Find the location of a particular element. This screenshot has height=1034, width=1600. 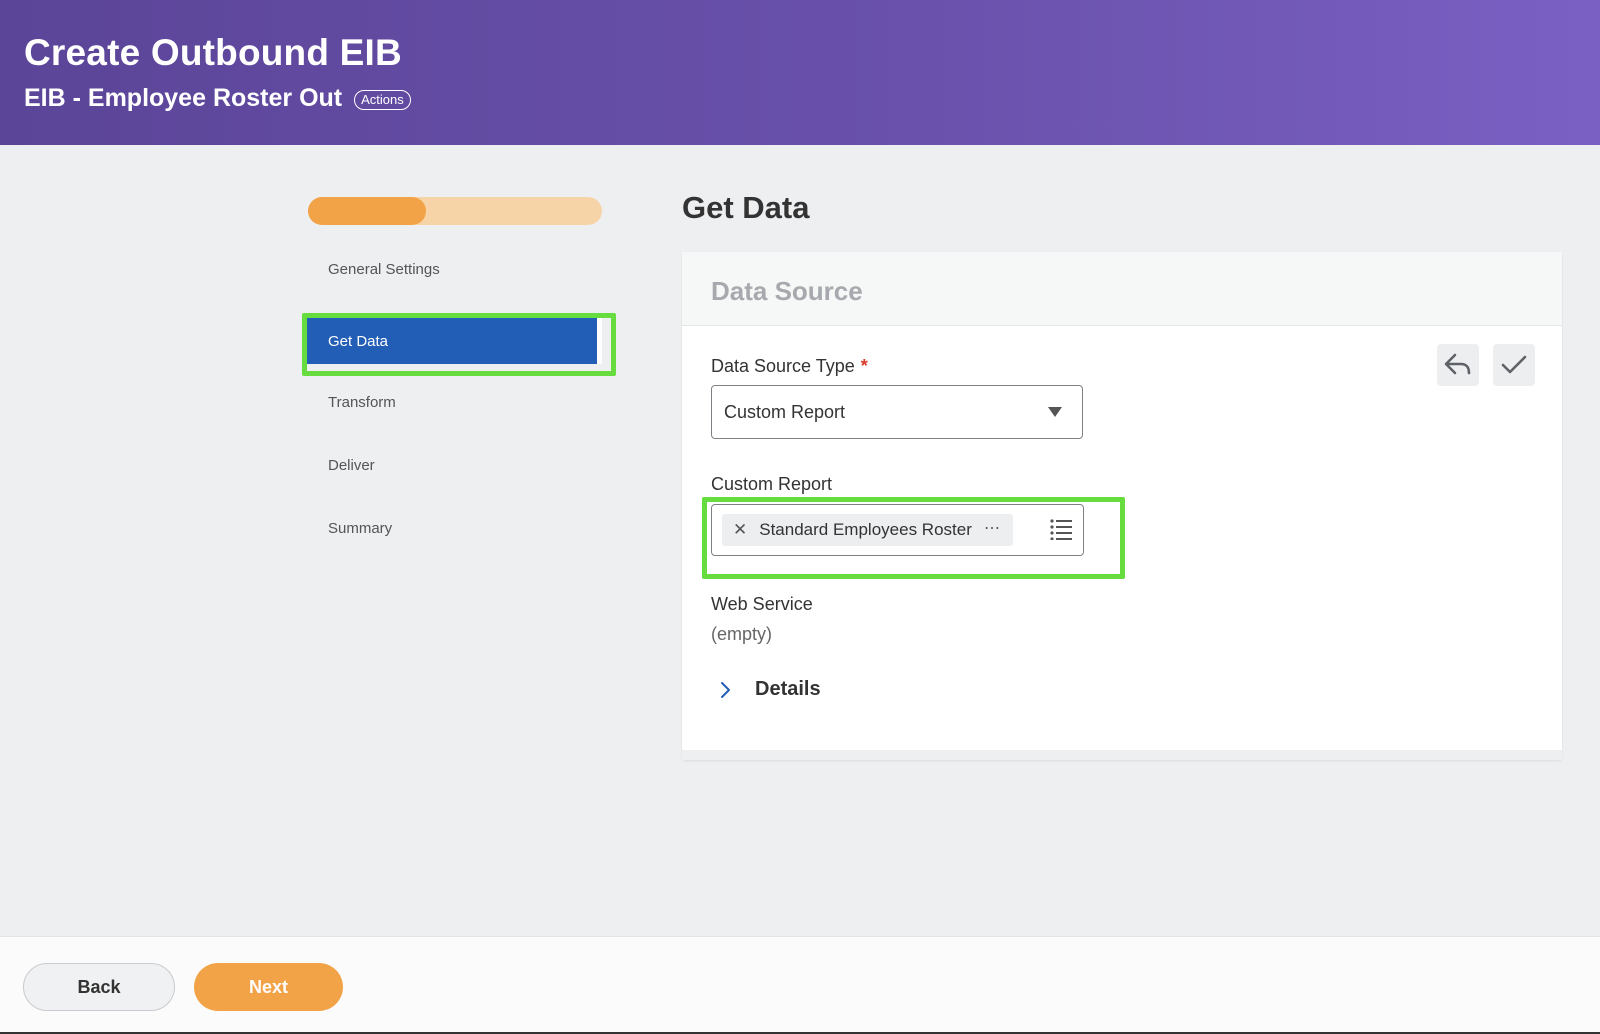

chevron-down-icon is located at coordinates (1055, 412).